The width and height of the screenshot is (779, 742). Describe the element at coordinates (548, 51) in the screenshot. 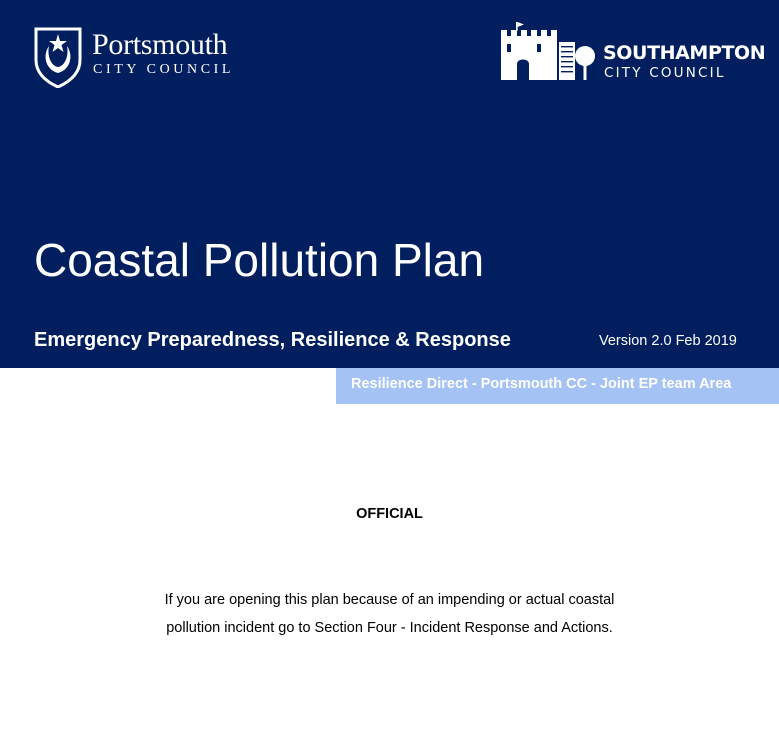

I see `castle-icon` at that location.